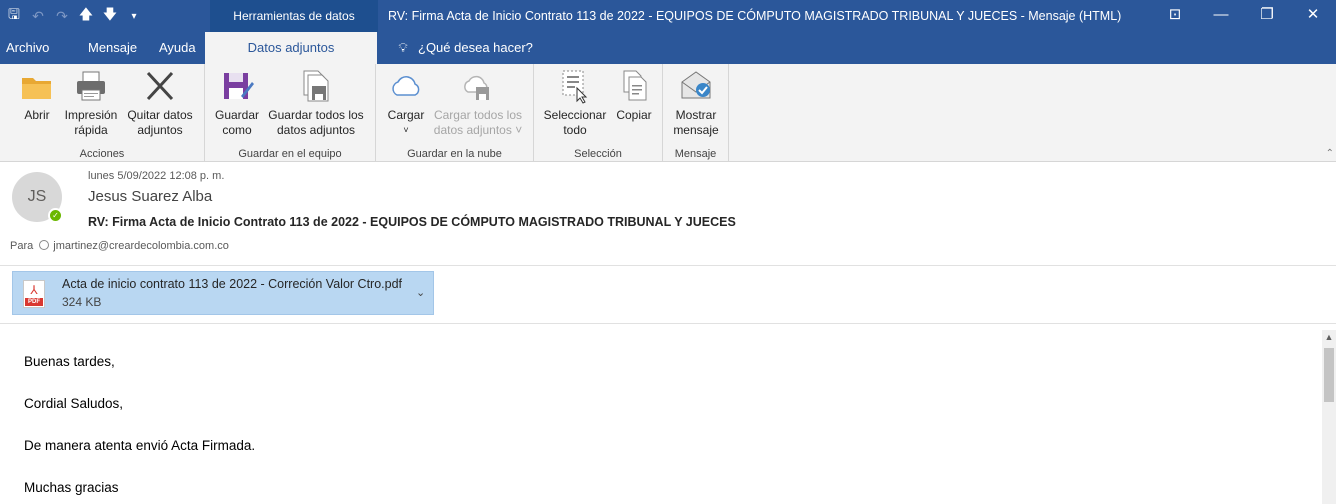 The image size is (1336, 504). I want to click on impresion-label-2: rápida, so click(91, 130).